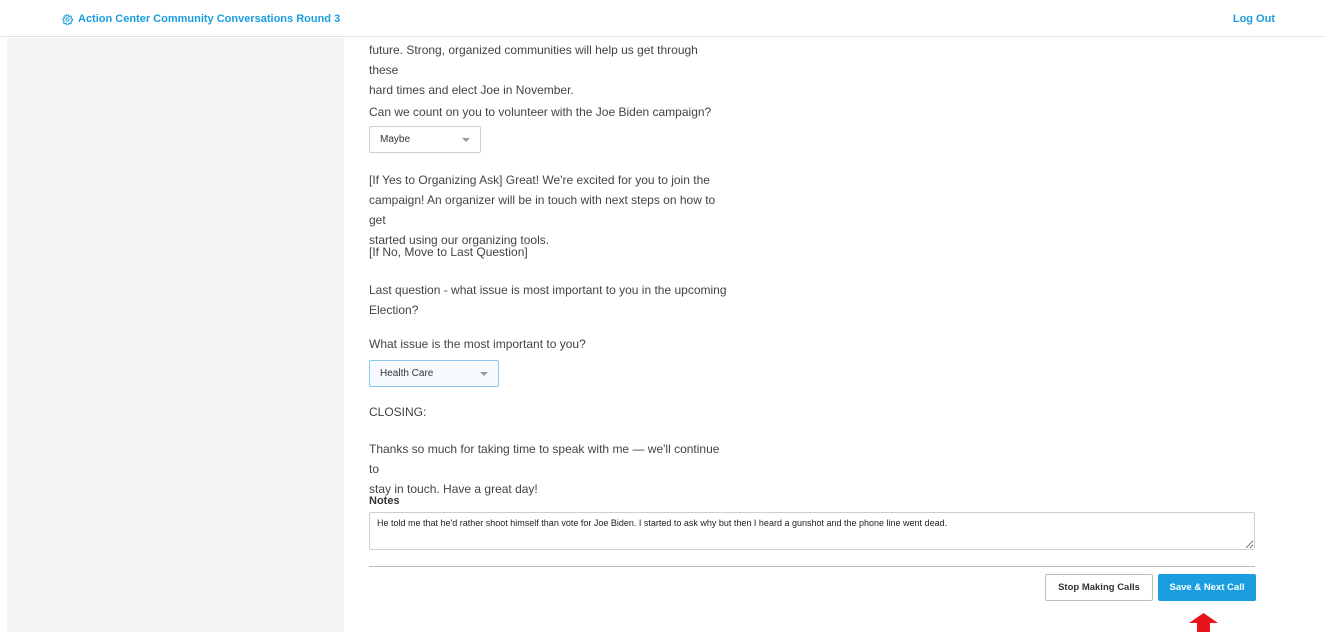  I want to click on annotation-arrow-icon, so click(1203, 622).